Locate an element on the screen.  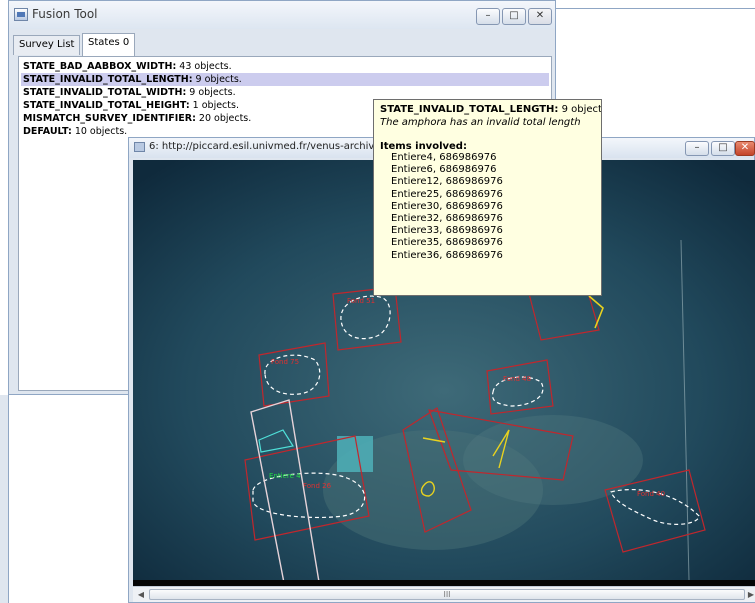
window-title: Fusion Tool is located at coordinates (65, 14).